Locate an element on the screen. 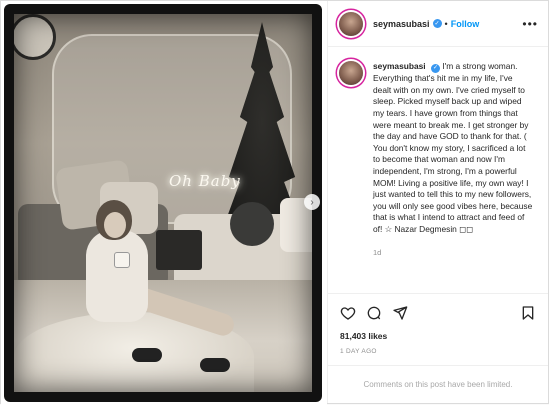 This screenshot has height=405, width=549. share-icon is located at coordinates (400, 313).